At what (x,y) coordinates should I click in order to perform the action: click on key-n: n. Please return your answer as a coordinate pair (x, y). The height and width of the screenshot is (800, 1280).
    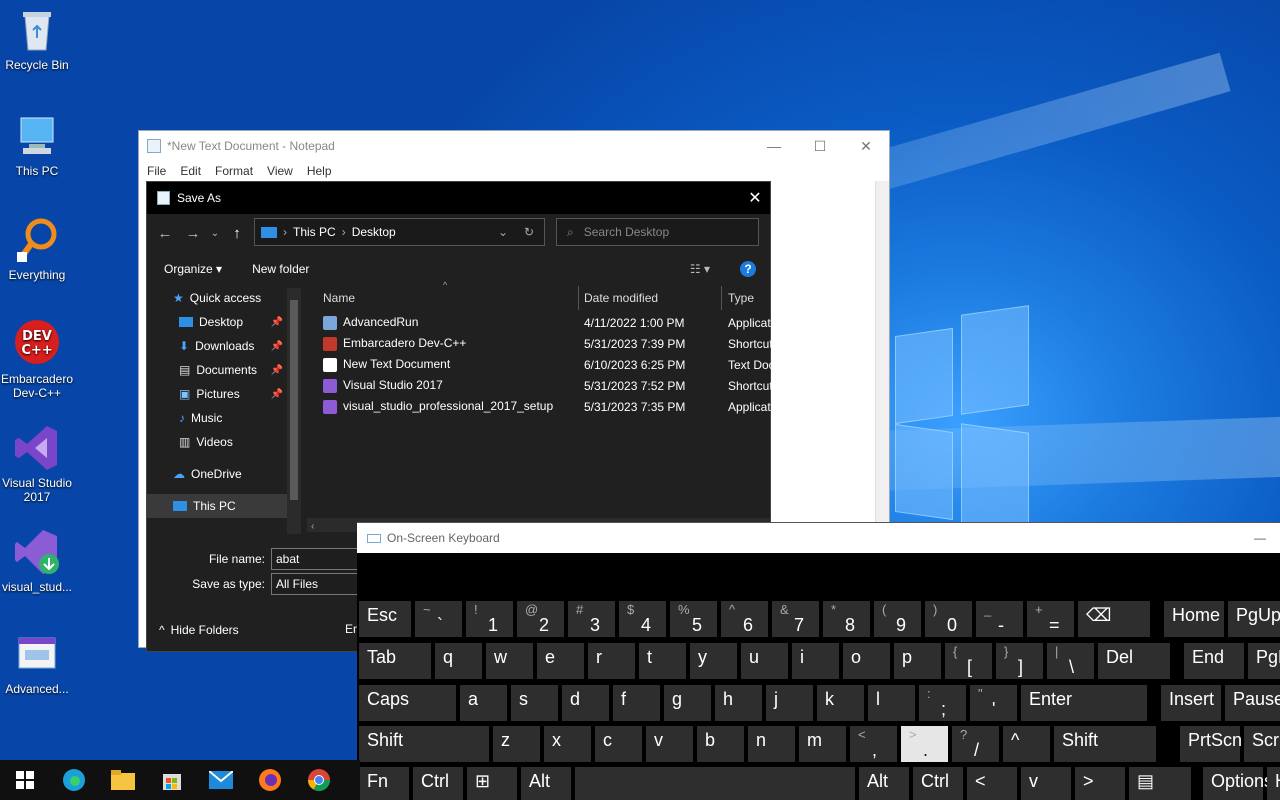
    Looking at the image, I should click on (771, 744).